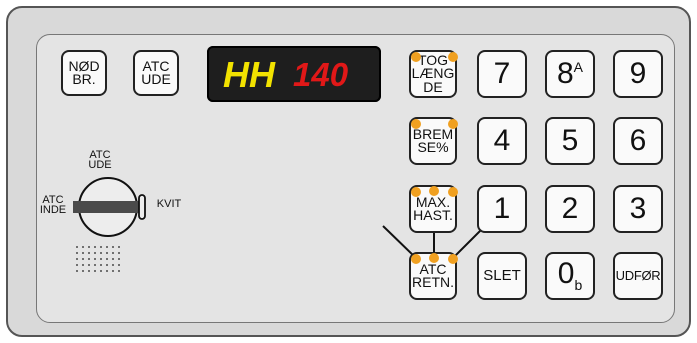 The height and width of the screenshot is (343, 697). Describe the element at coordinates (98, 258) in the screenshot. I see `speaker-grille` at that location.